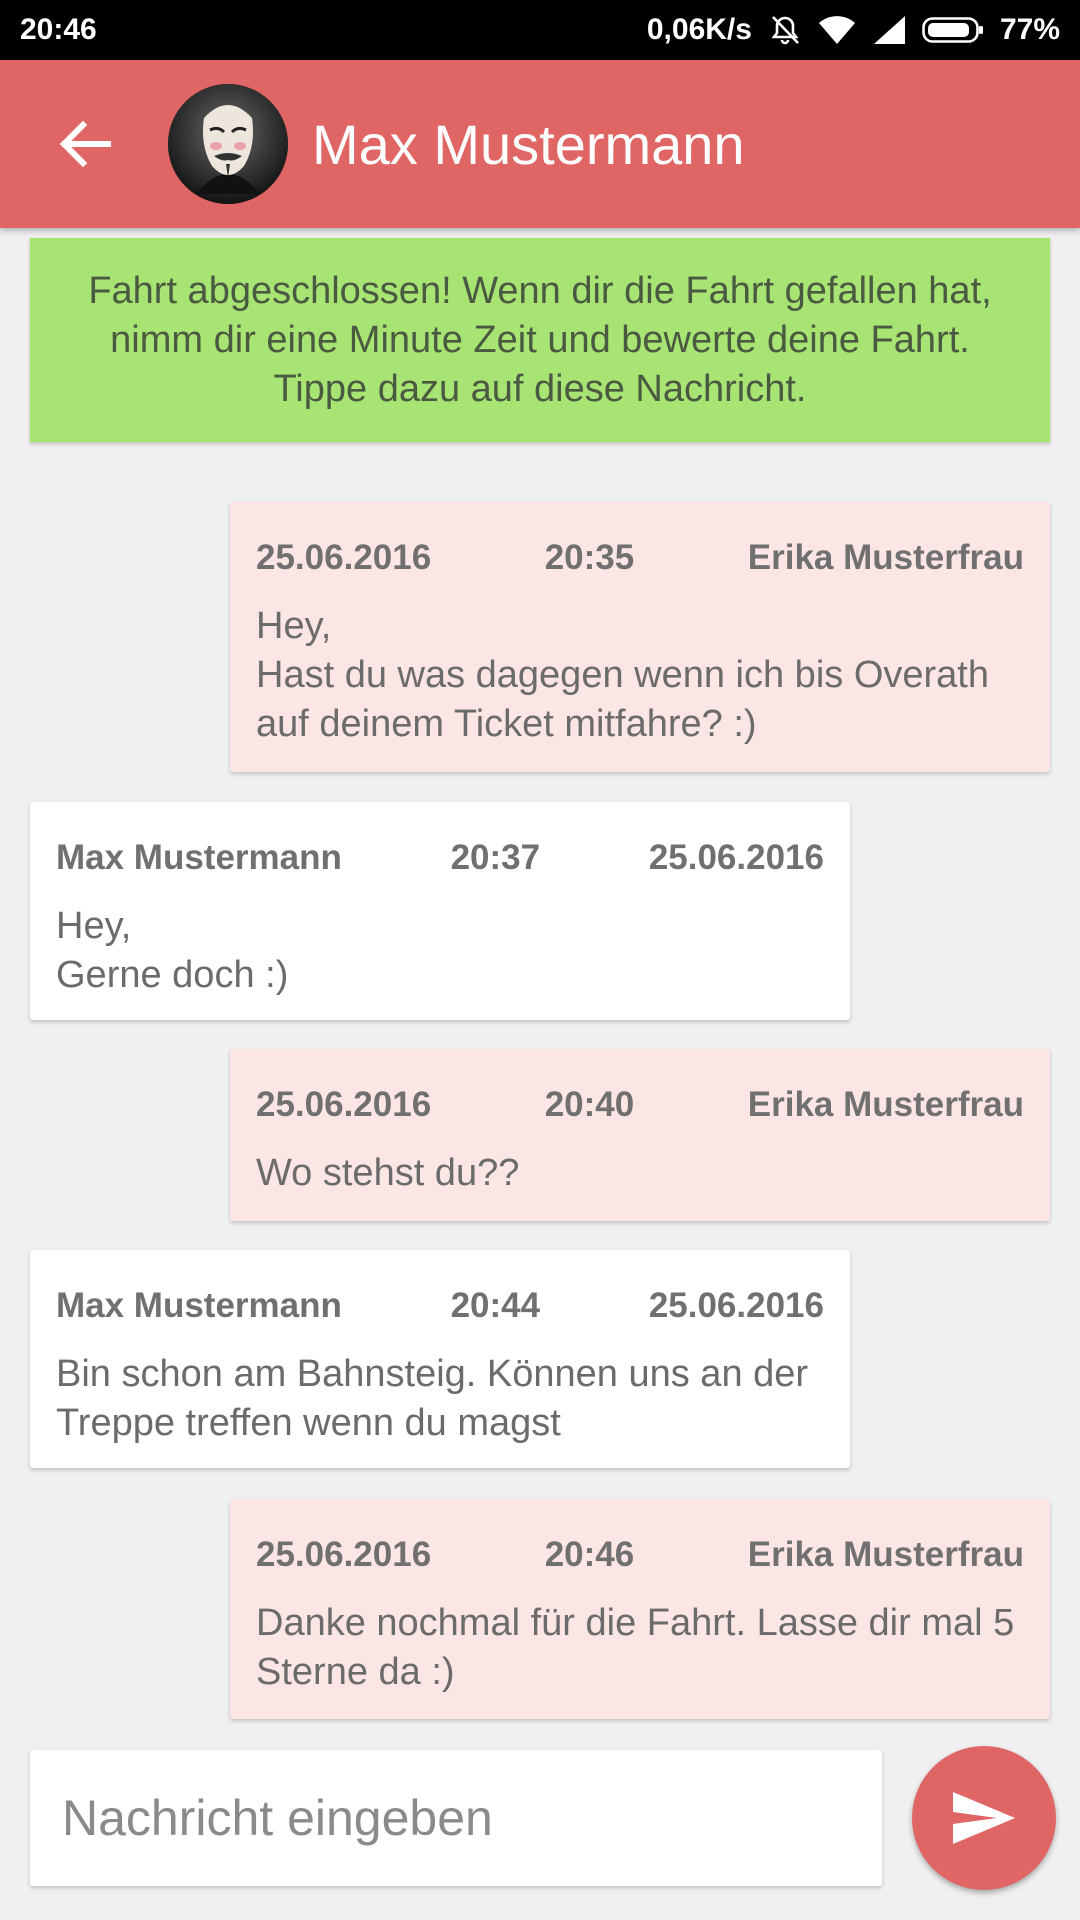  I want to click on message-time: 20:35, so click(589, 557).